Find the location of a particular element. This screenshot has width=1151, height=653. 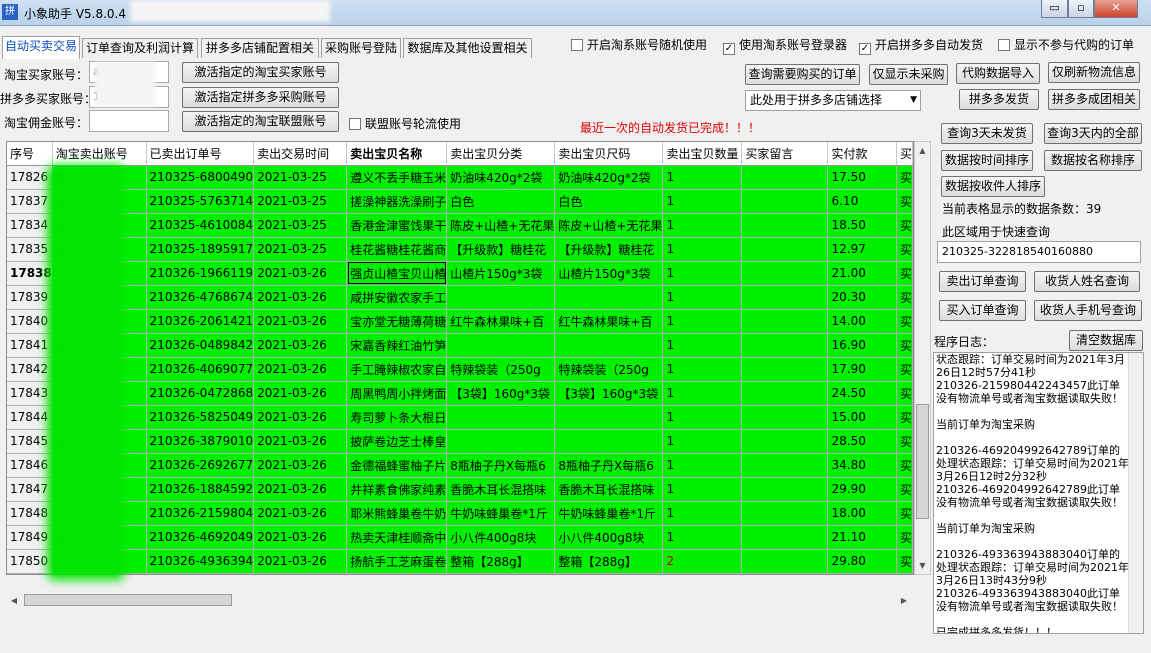

paid-amount-cell: 34.80 is located at coordinates (862, 465).